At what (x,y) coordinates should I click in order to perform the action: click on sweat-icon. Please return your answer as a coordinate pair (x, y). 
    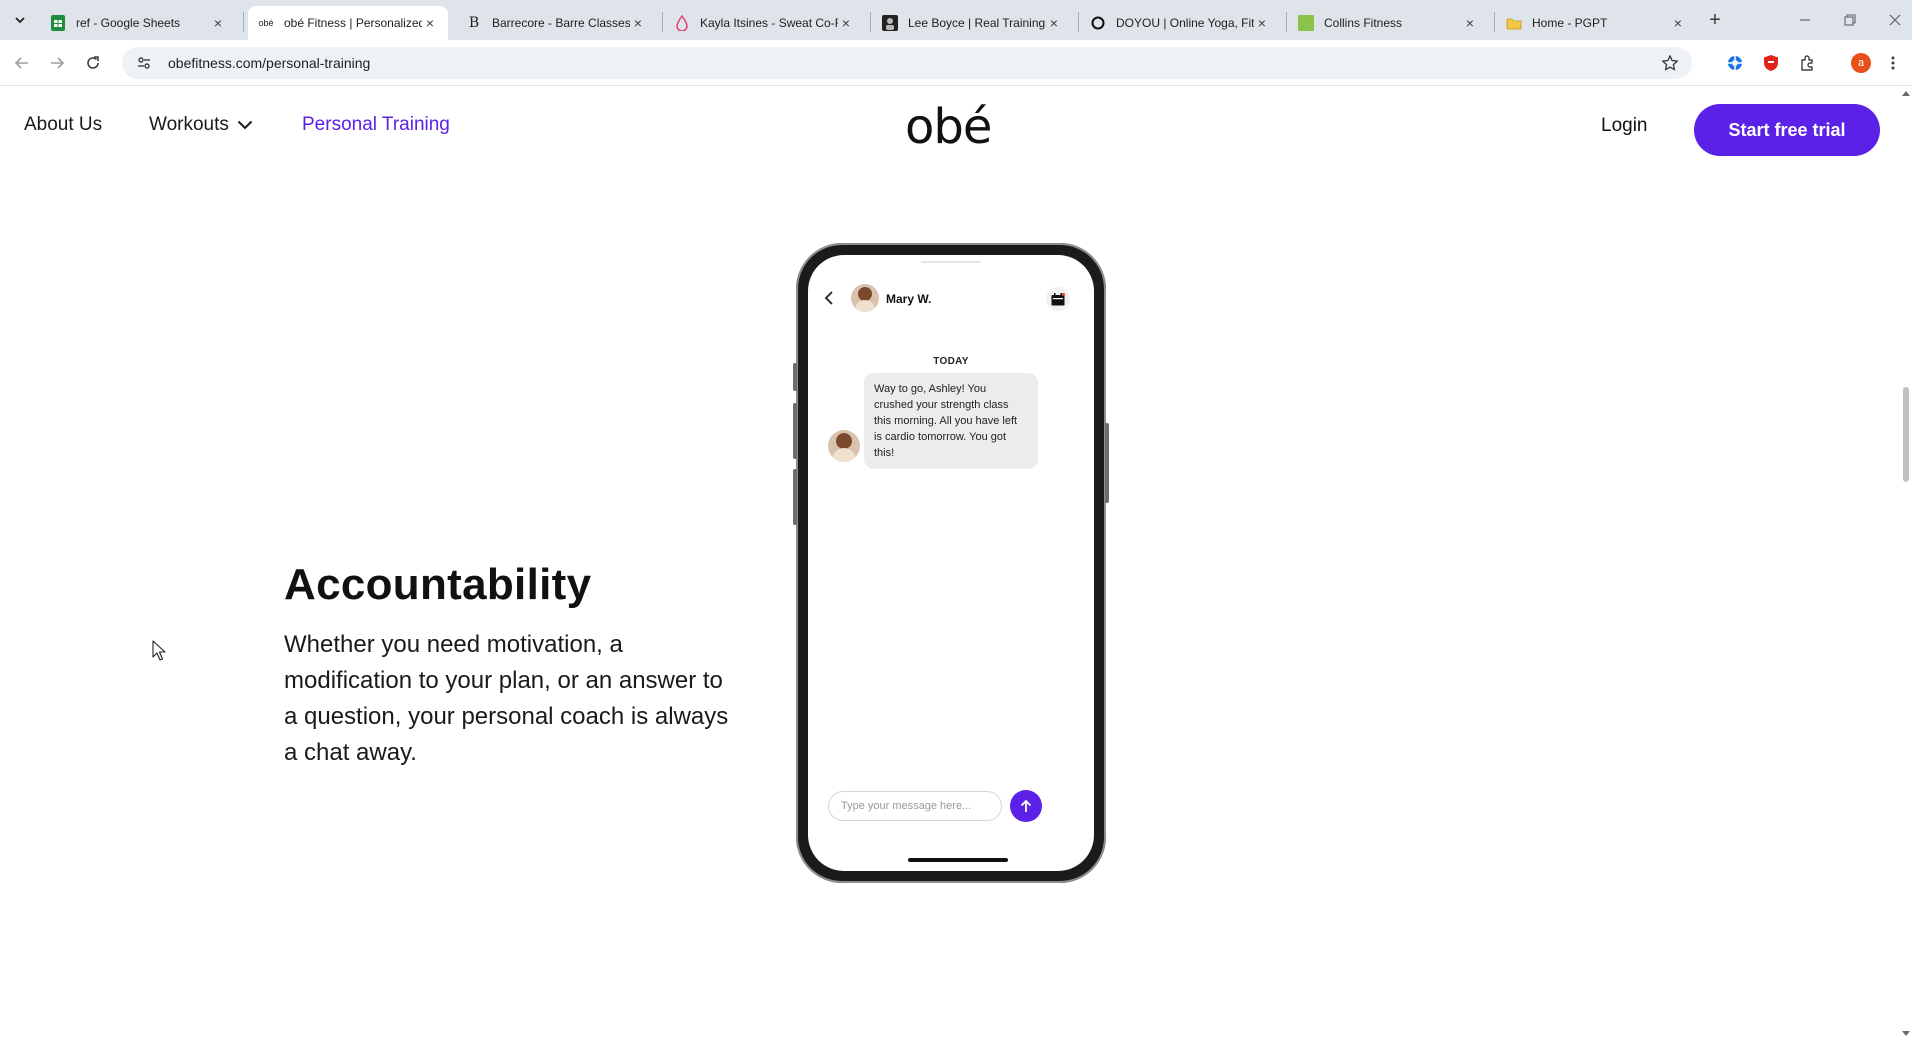
    Looking at the image, I should click on (682, 23).